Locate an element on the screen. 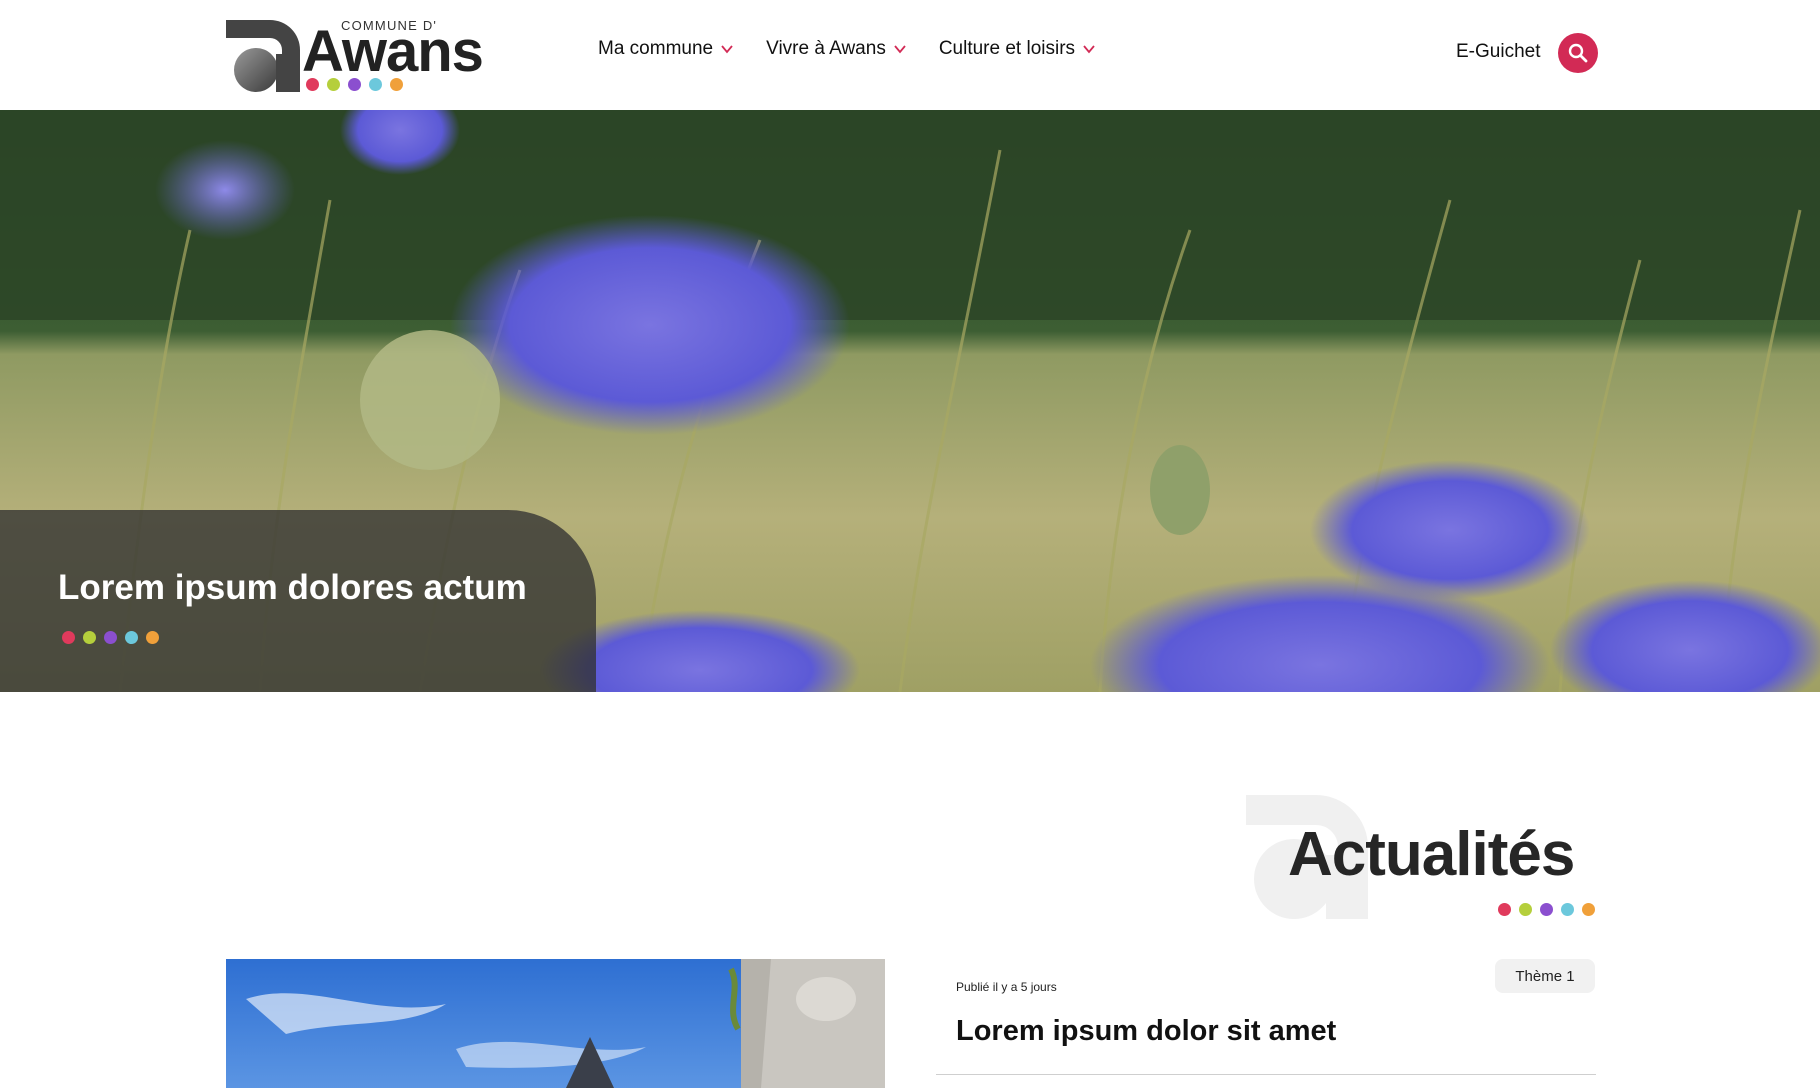  actualites-heading: Actualités is located at coordinates (1421, 857).